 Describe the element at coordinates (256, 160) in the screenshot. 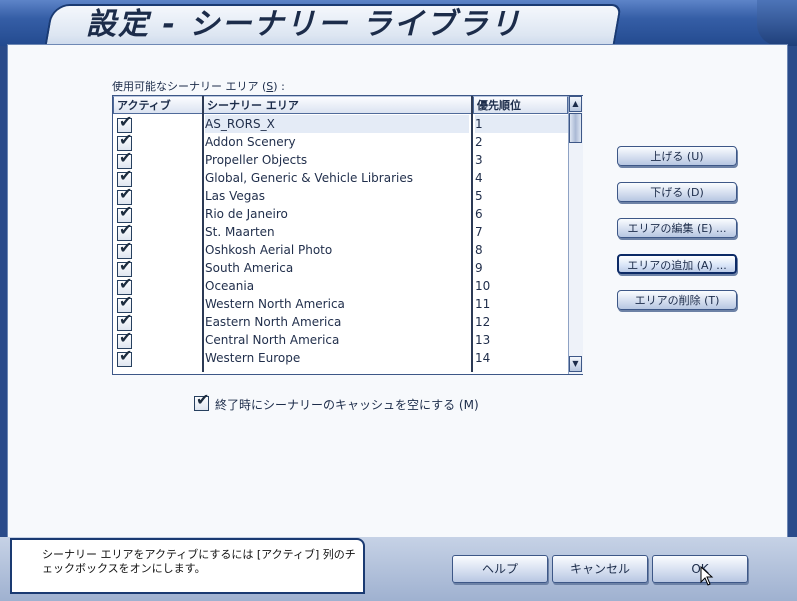

I see `scenery-area-name: Propeller Objects` at that location.